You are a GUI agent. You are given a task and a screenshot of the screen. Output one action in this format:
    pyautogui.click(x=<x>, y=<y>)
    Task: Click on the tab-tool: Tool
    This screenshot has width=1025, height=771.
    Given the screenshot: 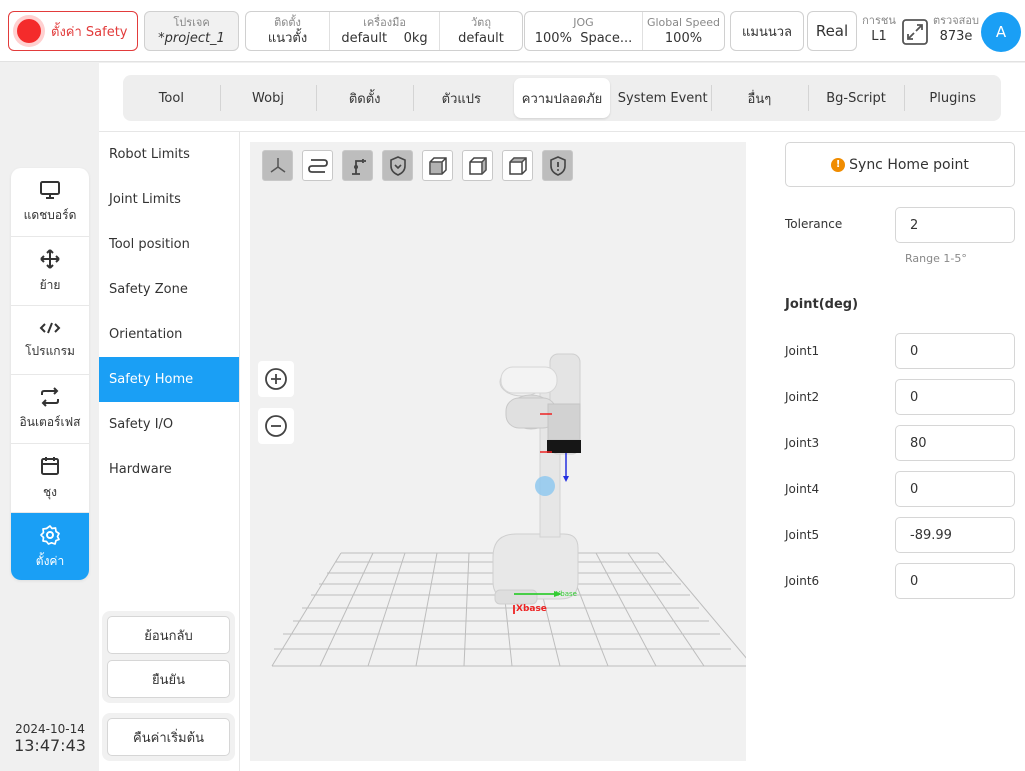 What is the action you would take?
    pyautogui.click(x=171, y=98)
    